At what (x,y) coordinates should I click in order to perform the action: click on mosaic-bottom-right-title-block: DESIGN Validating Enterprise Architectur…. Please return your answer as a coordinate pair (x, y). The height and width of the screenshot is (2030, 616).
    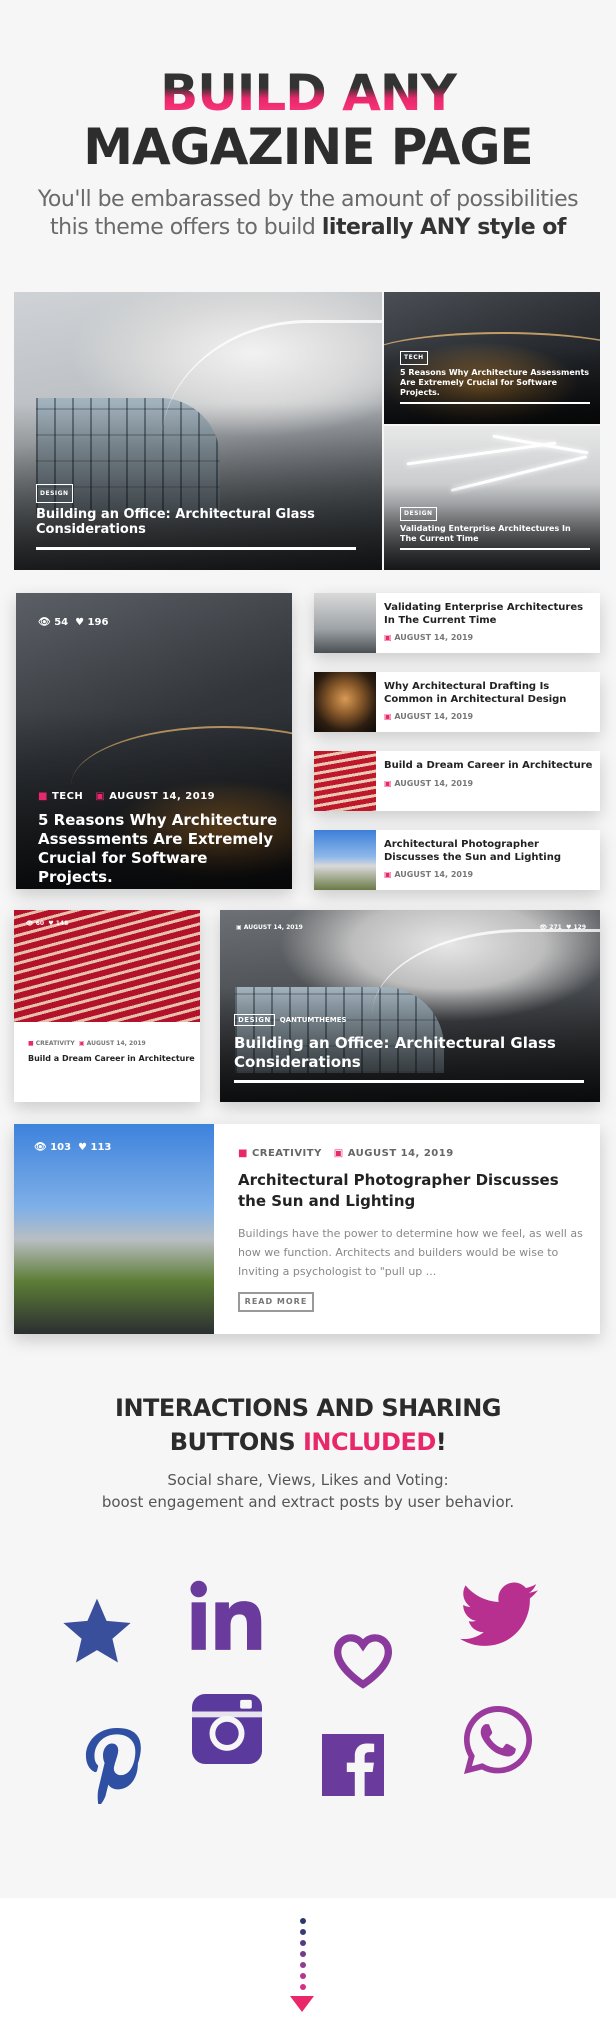
    Looking at the image, I should click on (495, 528).